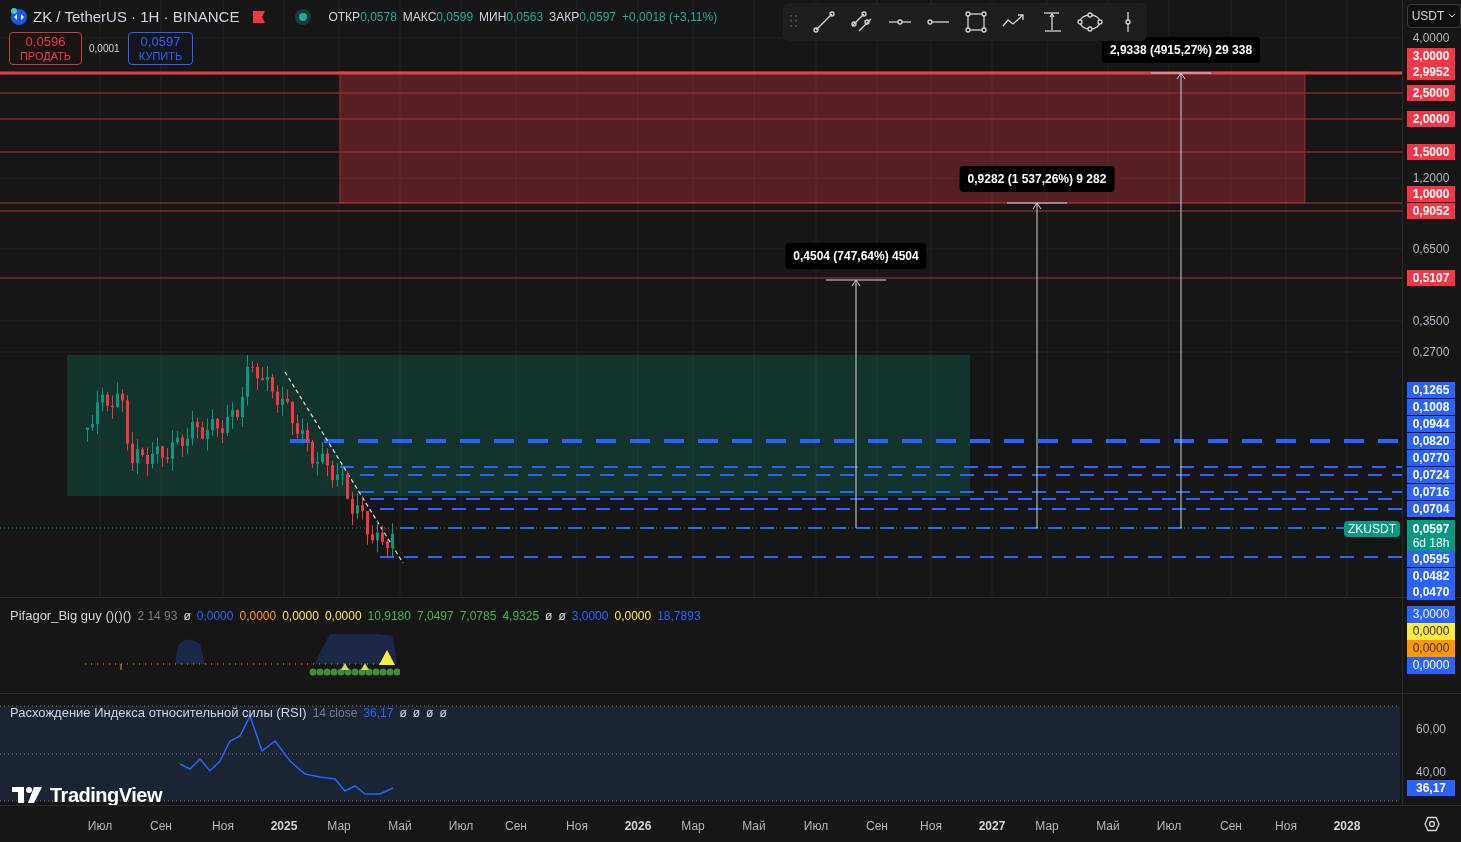  I want to click on time-axis-label: Мар, so click(693, 826).